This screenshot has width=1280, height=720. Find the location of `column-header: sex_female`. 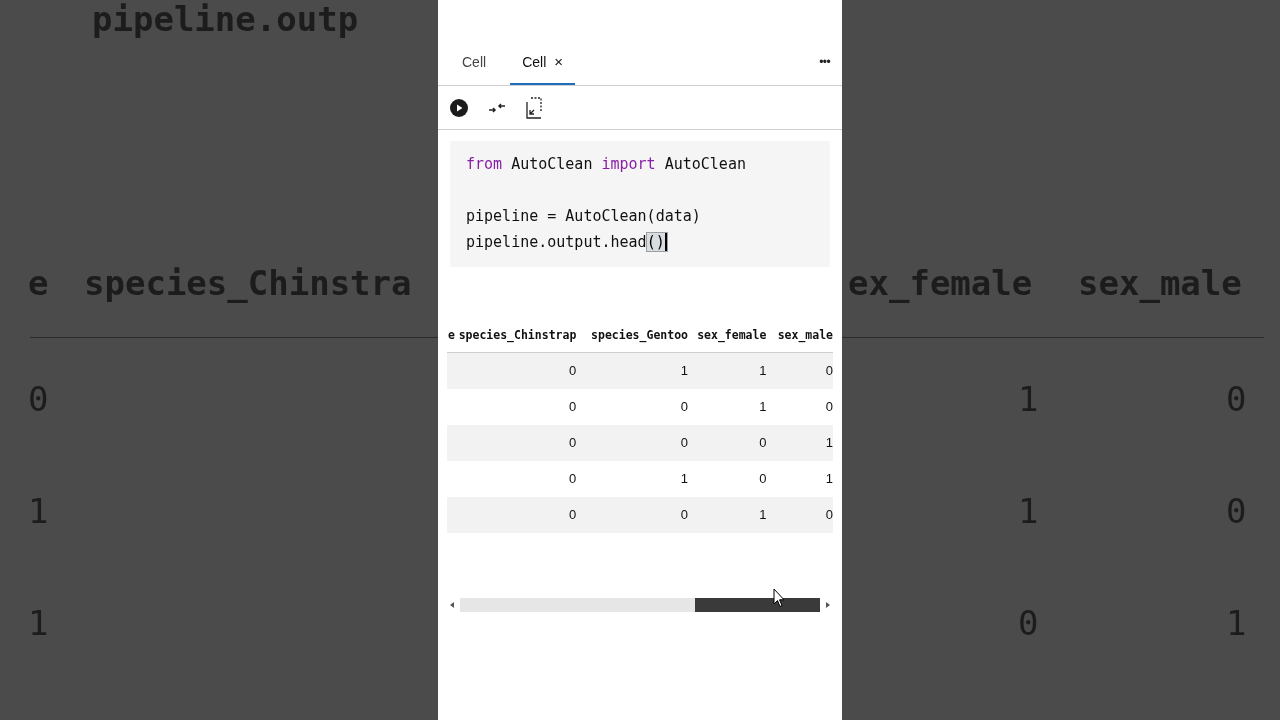

column-header: sex_female is located at coordinates (731, 335).